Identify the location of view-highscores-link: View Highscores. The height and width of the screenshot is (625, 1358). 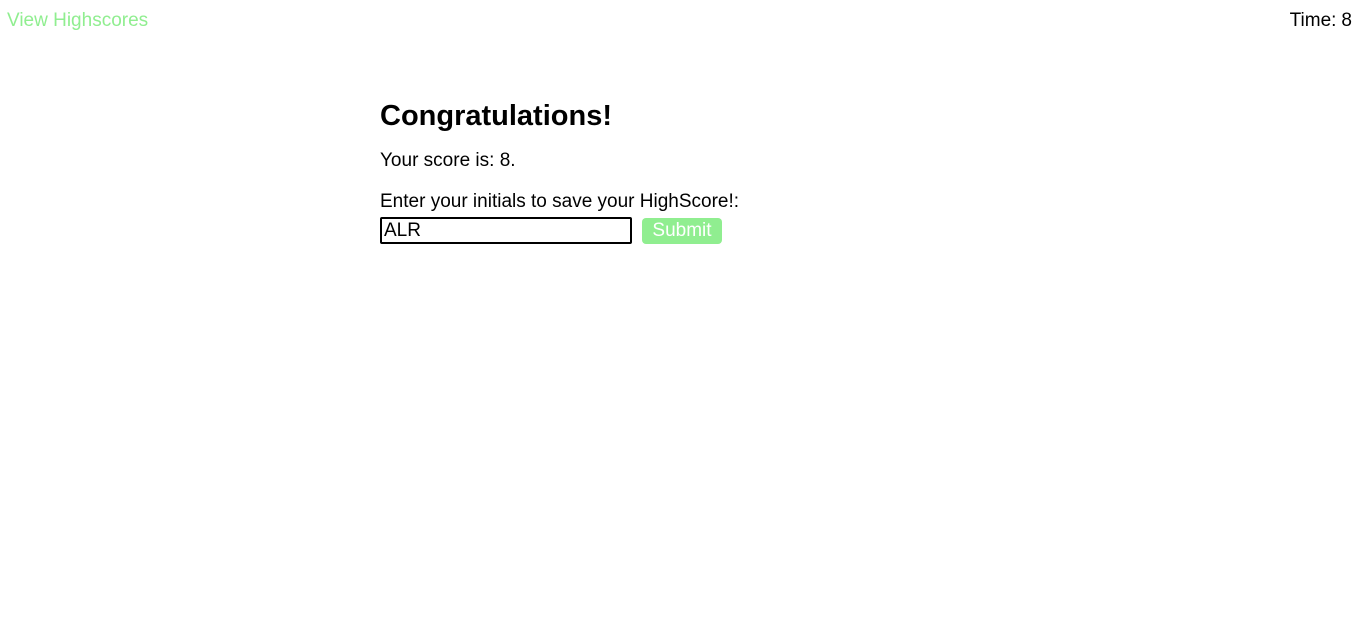
(77, 21).